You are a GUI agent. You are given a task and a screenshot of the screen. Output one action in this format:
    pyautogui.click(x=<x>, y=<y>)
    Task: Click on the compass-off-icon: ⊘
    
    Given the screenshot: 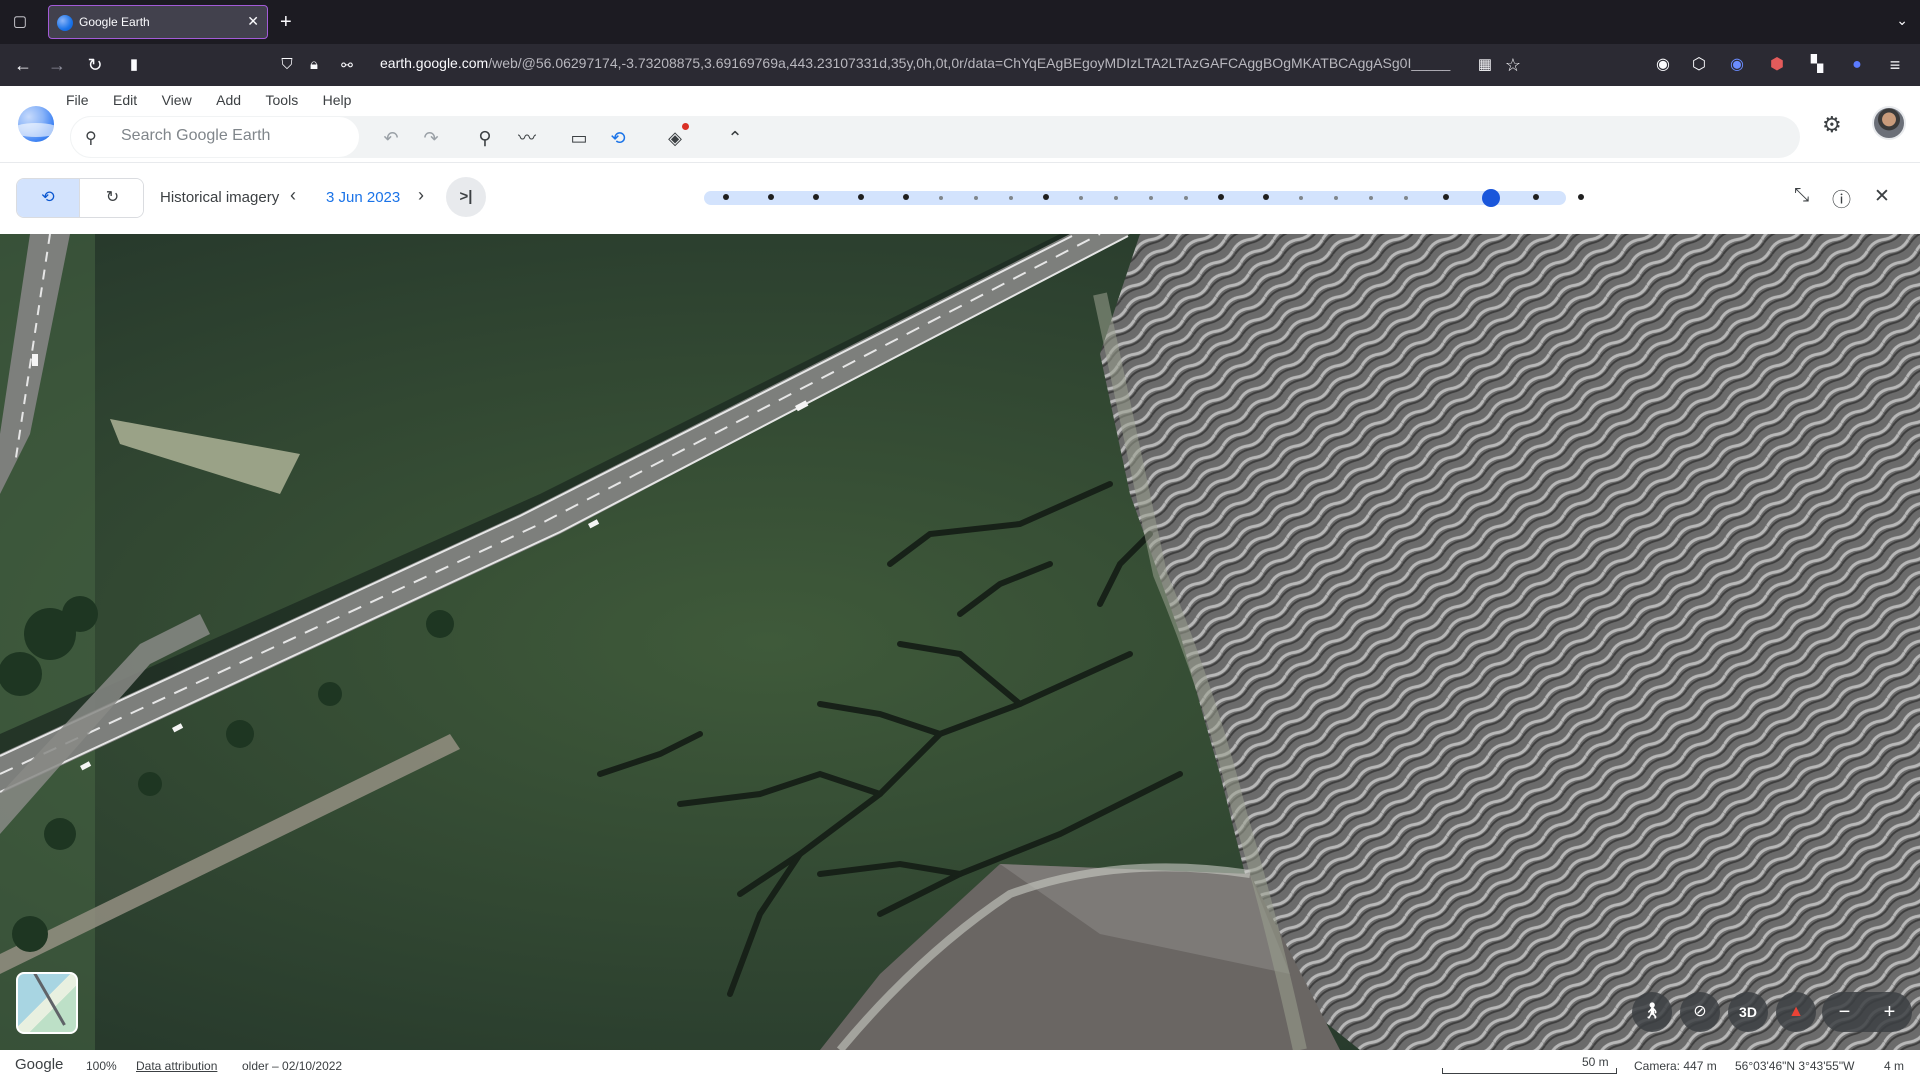 What is the action you would take?
    pyautogui.click(x=1700, y=1012)
    